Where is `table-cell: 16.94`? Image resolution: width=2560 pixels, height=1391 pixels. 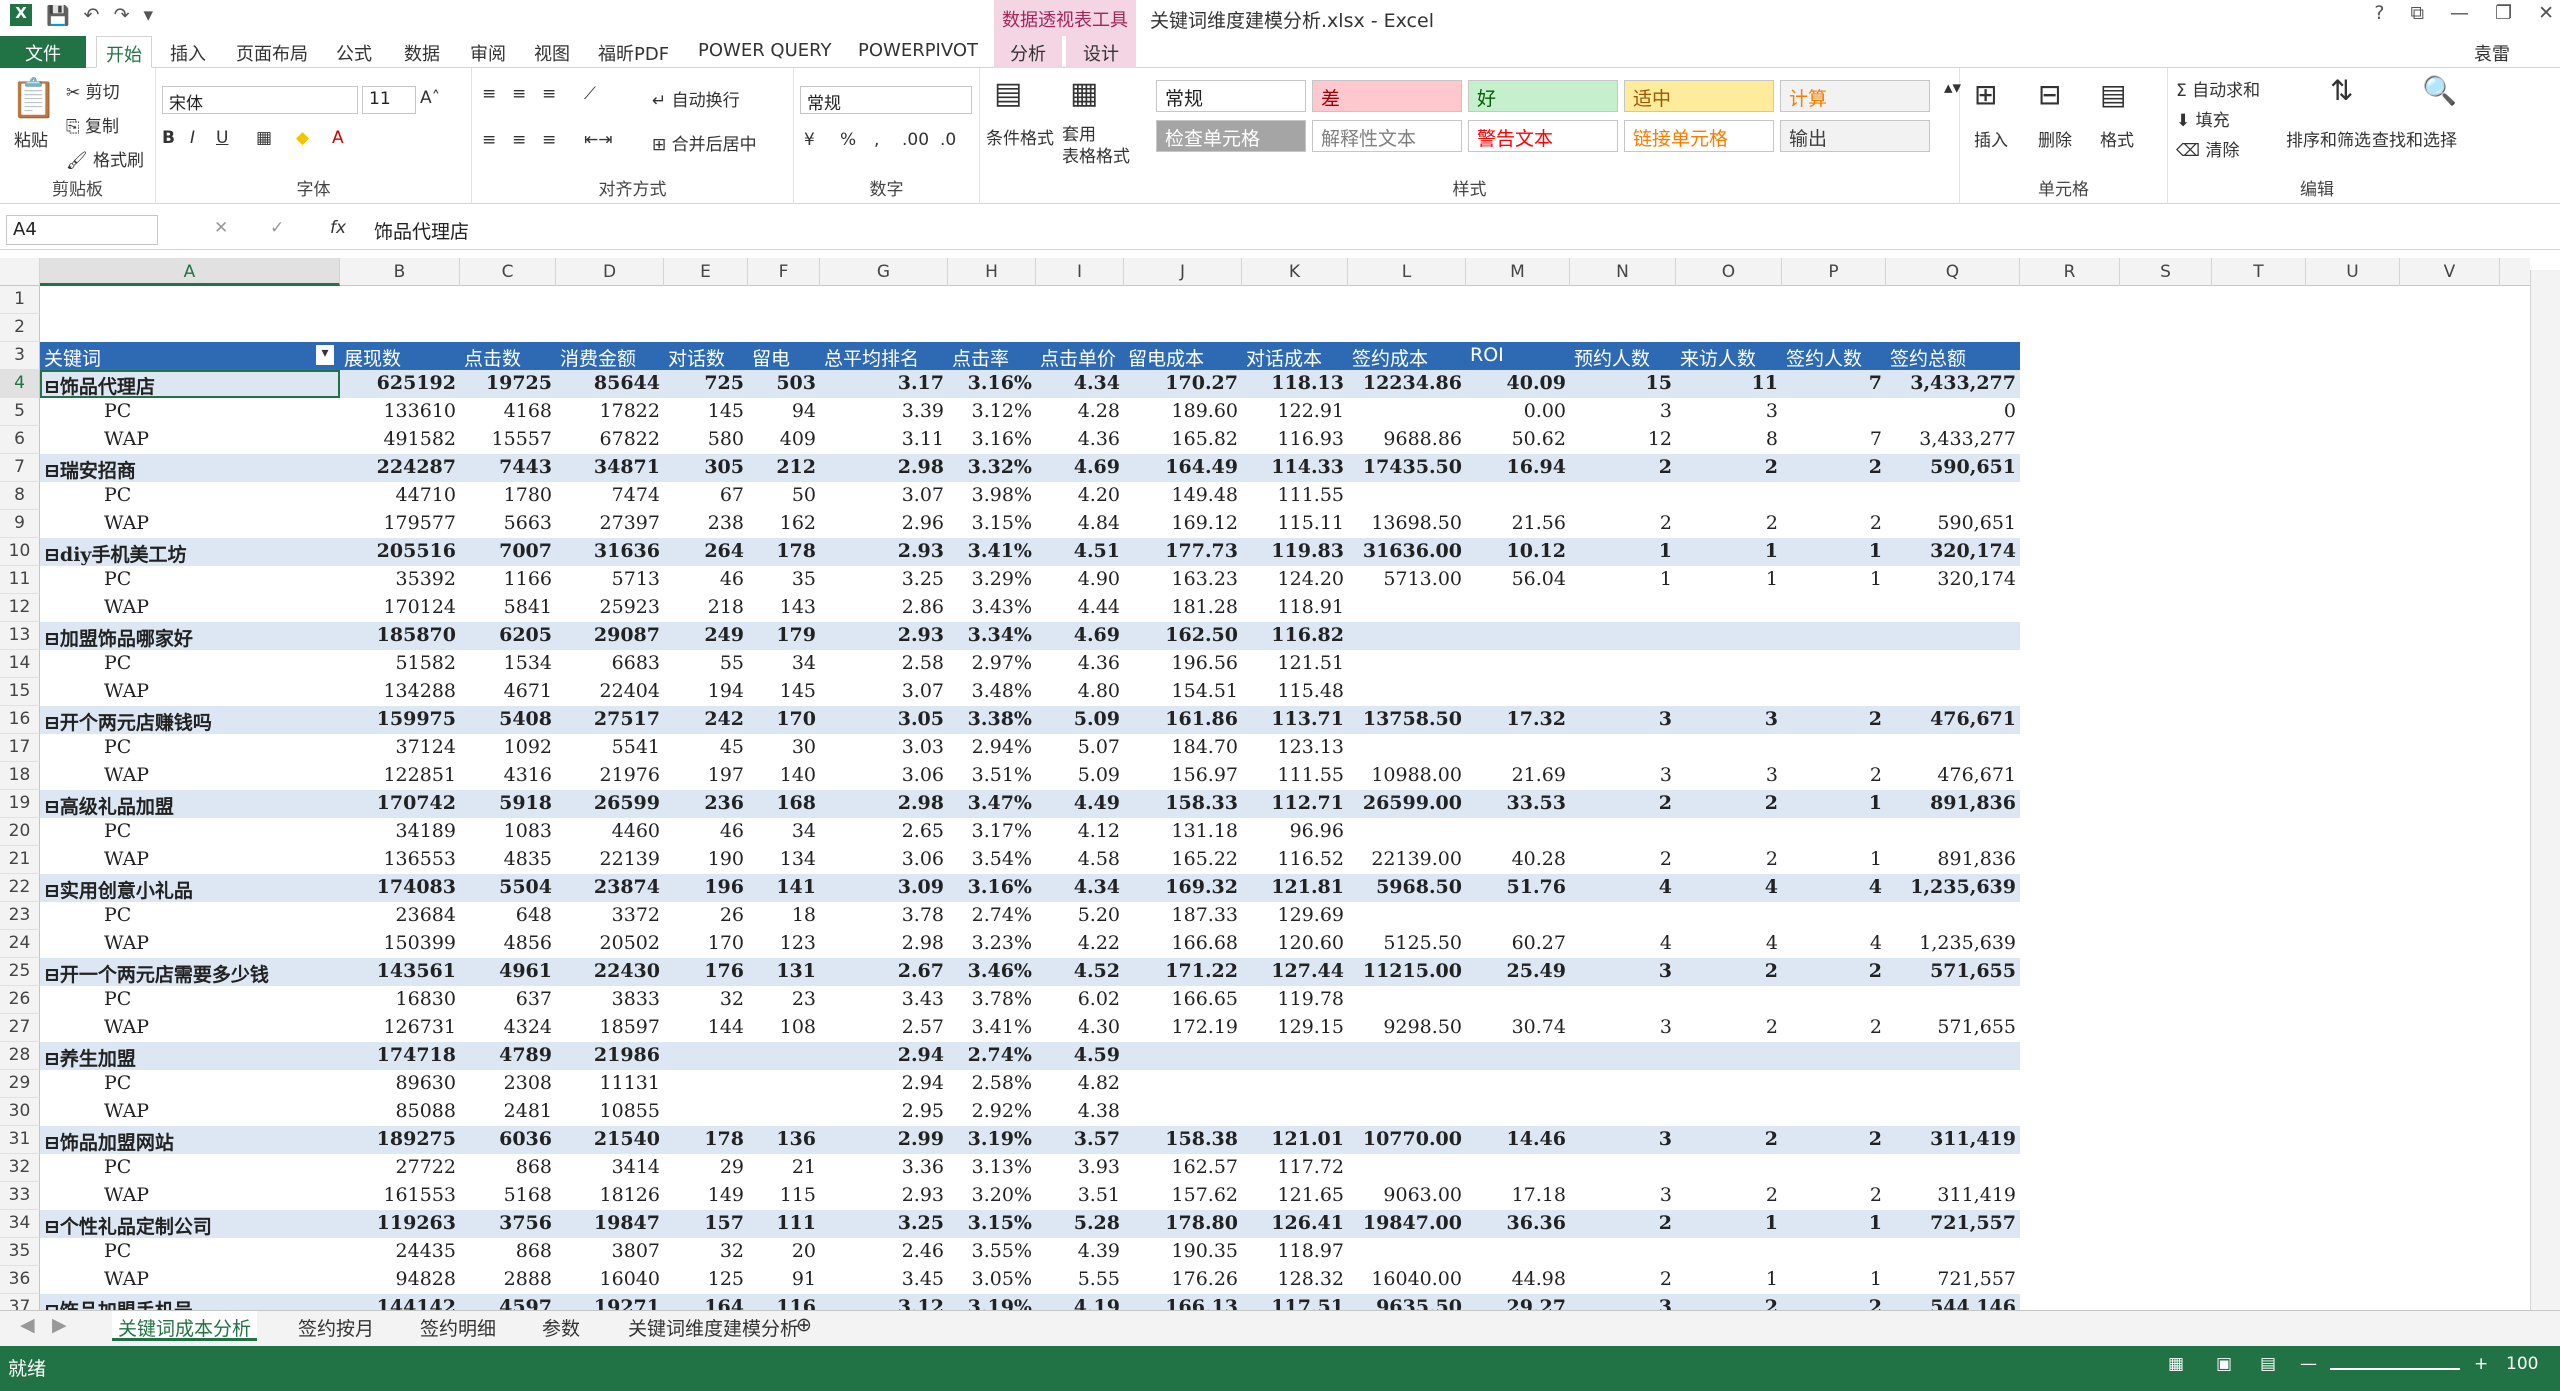
table-cell: 16.94 is located at coordinates (1518, 468).